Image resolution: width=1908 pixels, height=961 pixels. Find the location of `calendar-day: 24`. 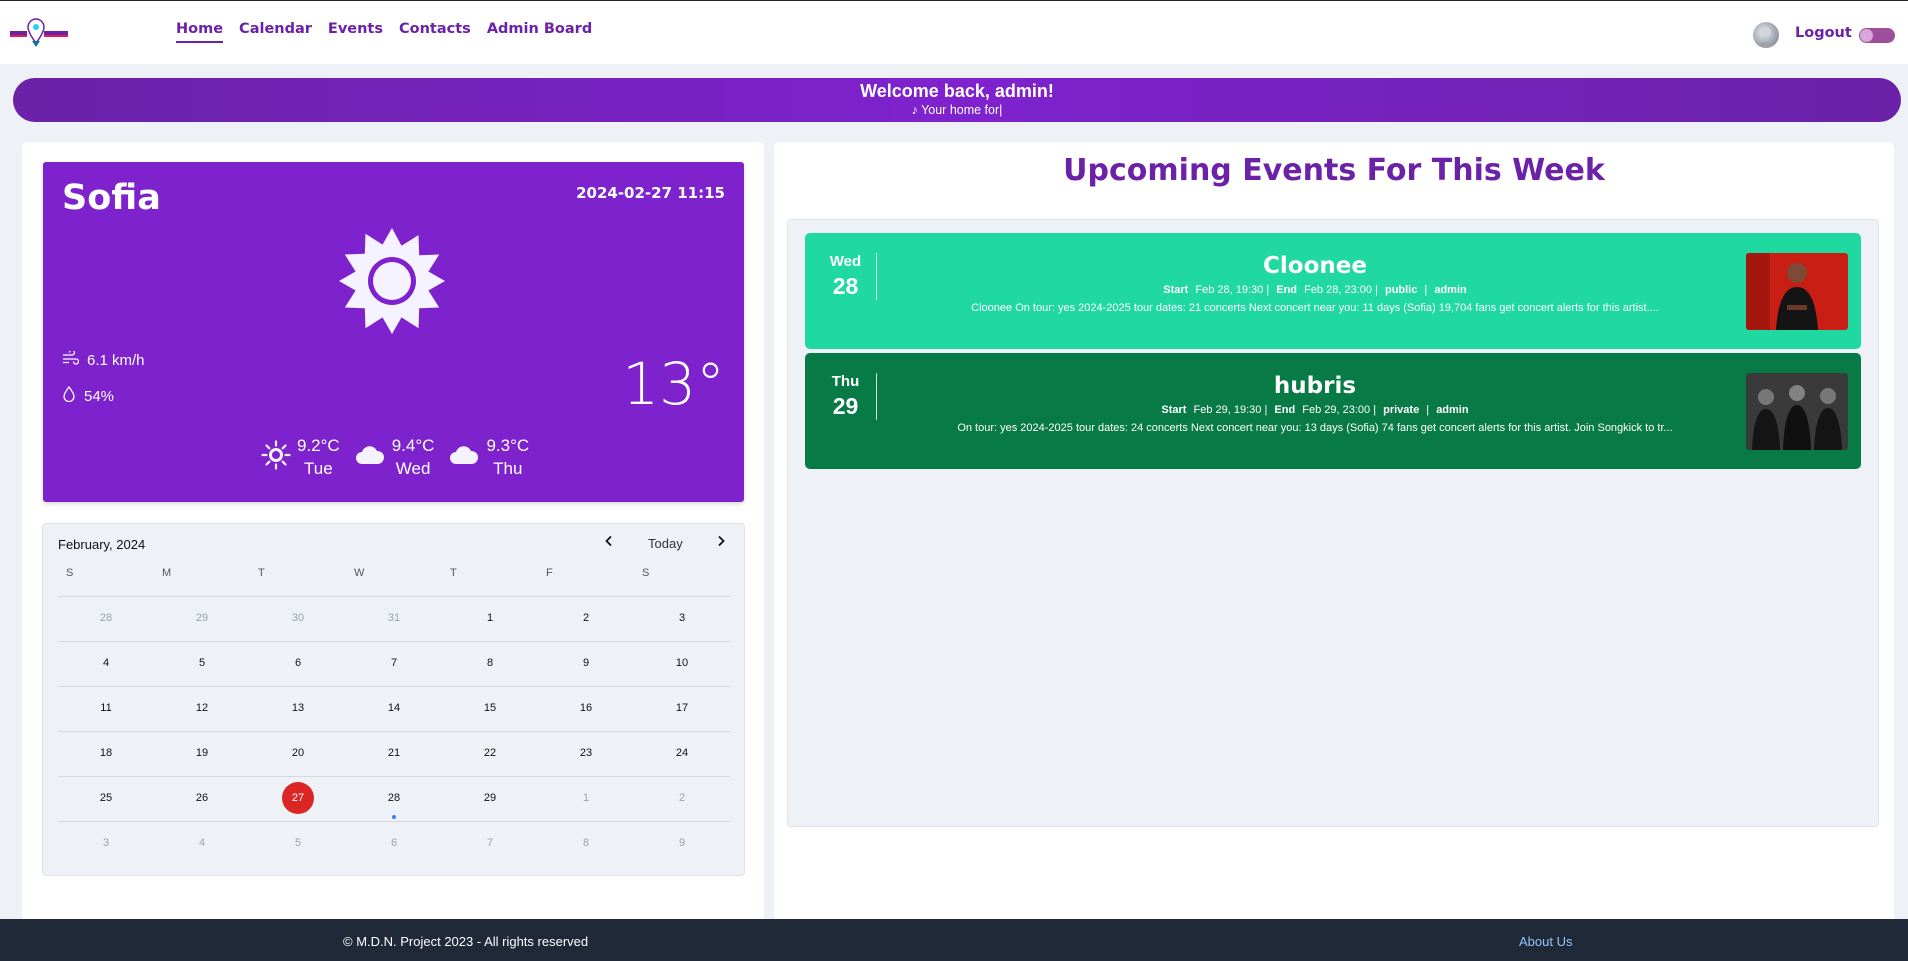

calendar-day: 24 is located at coordinates (682, 754).